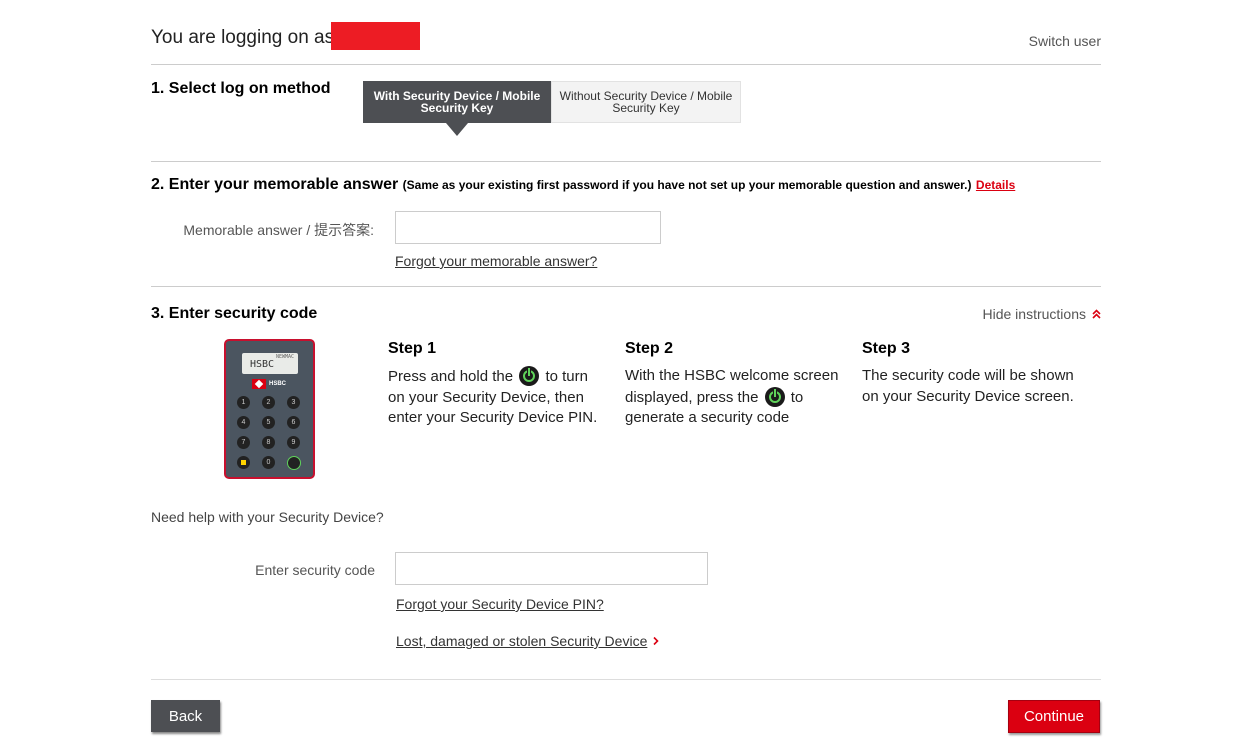 This screenshot has height=754, width=1240. What do you see at coordinates (293, 442) in the screenshot?
I see `device-key: 9` at bounding box center [293, 442].